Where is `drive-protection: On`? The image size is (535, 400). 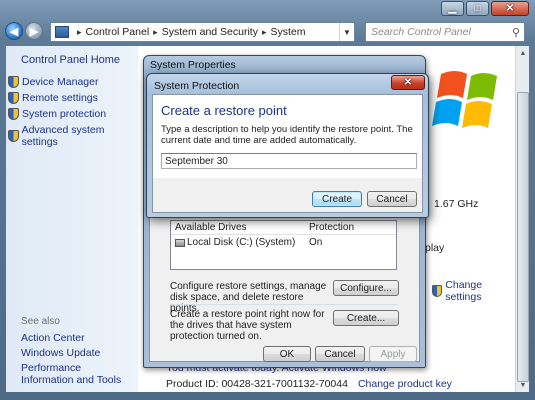 drive-protection: On is located at coordinates (316, 242).